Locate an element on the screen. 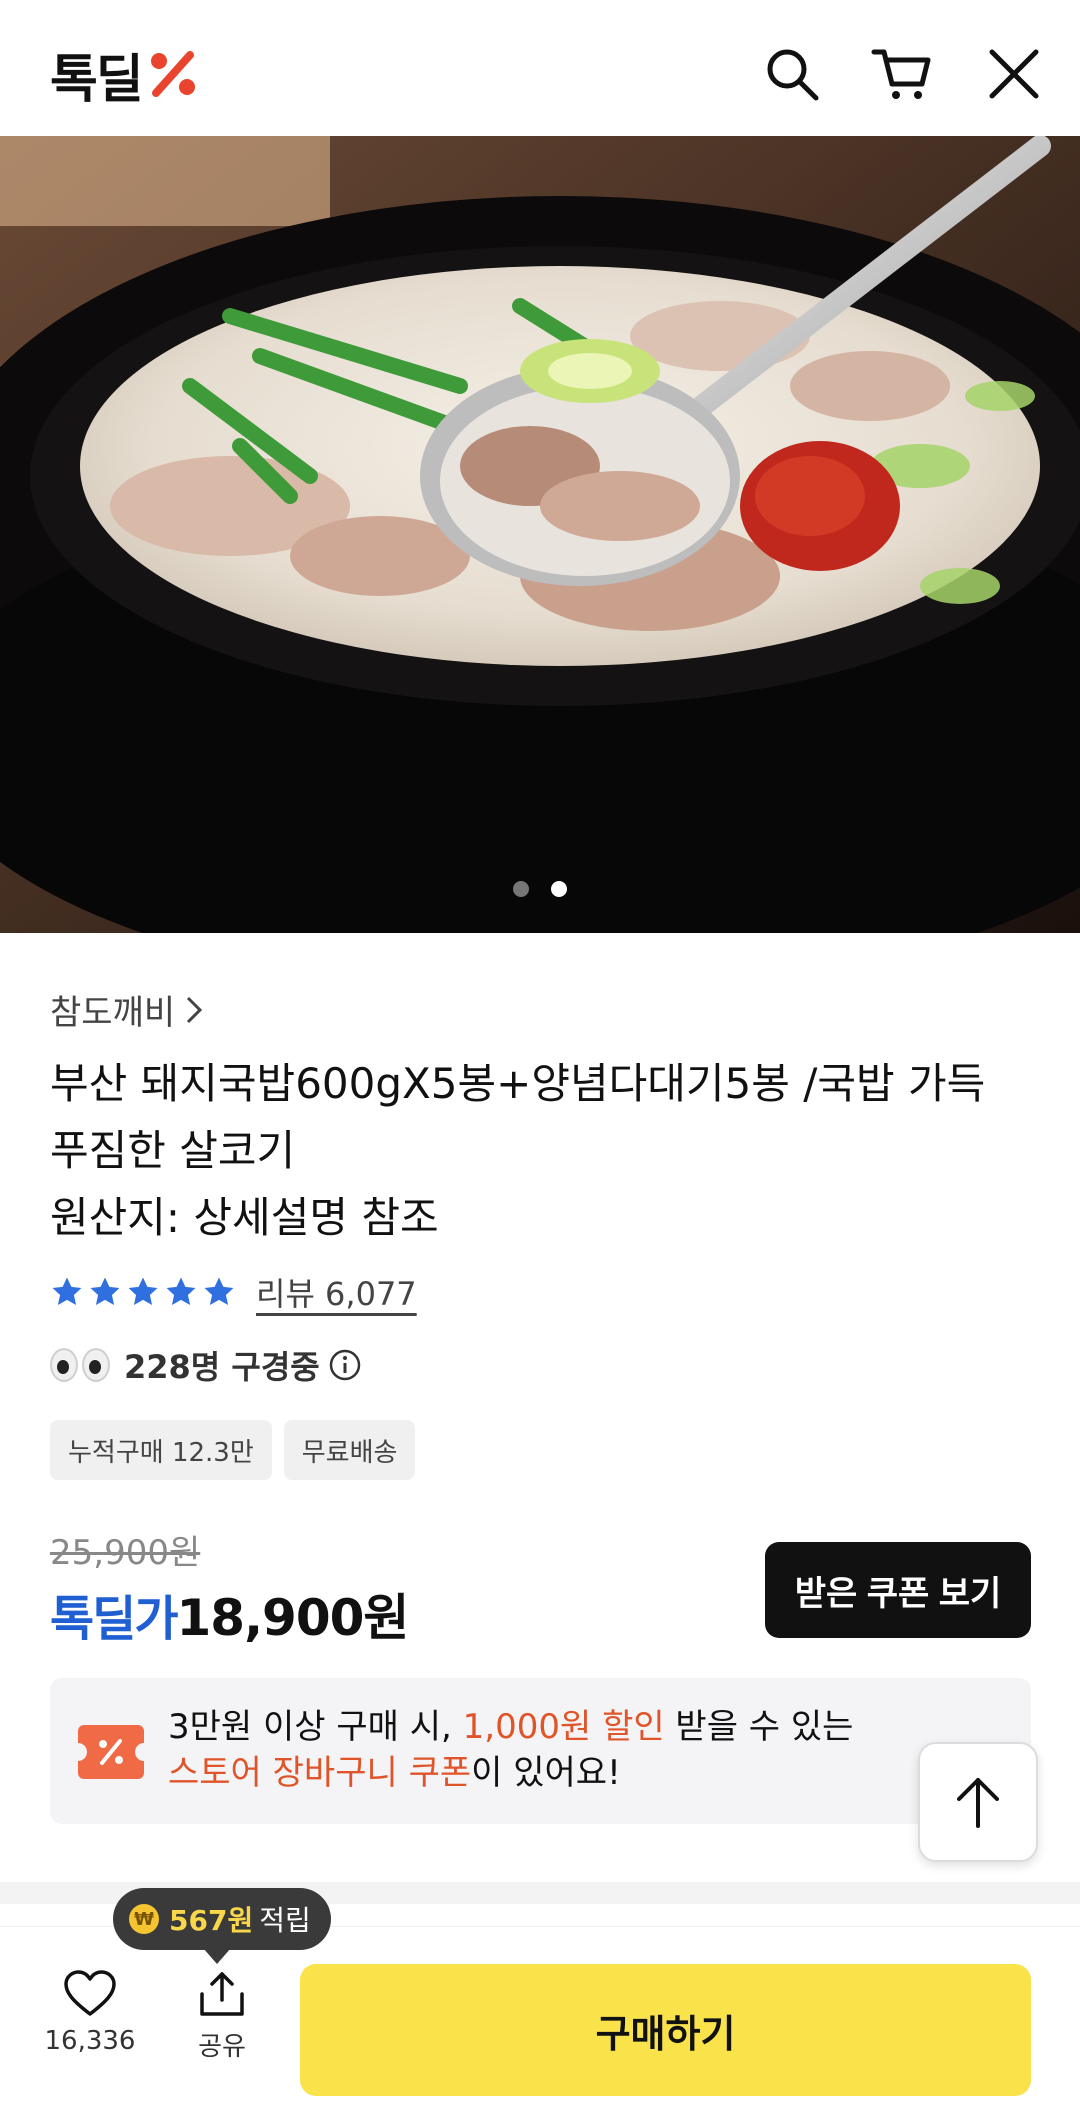 This screenshot has width=1080, height=2114. percent-logo-icon is located at coordinates (172, 74).